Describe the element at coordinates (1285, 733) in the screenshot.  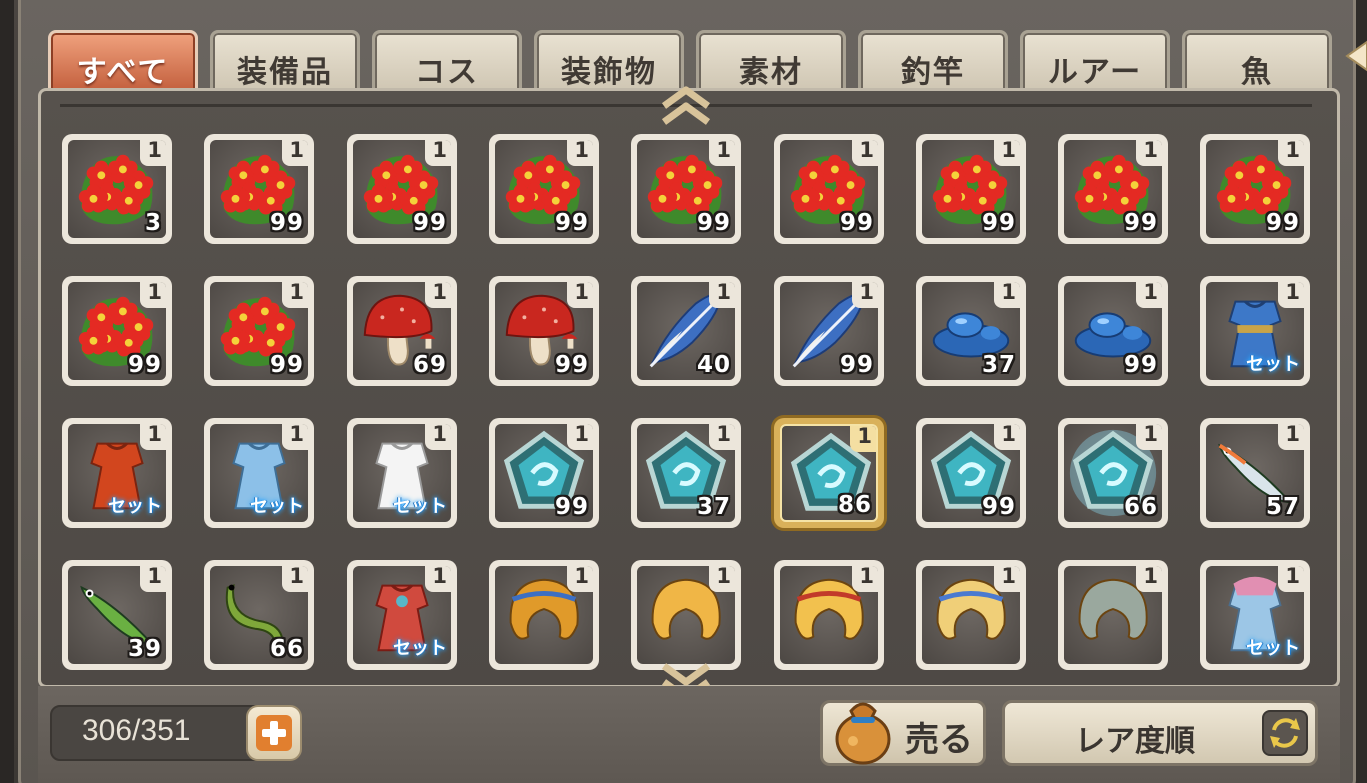
I see `swap-arrows-icon` at that location.